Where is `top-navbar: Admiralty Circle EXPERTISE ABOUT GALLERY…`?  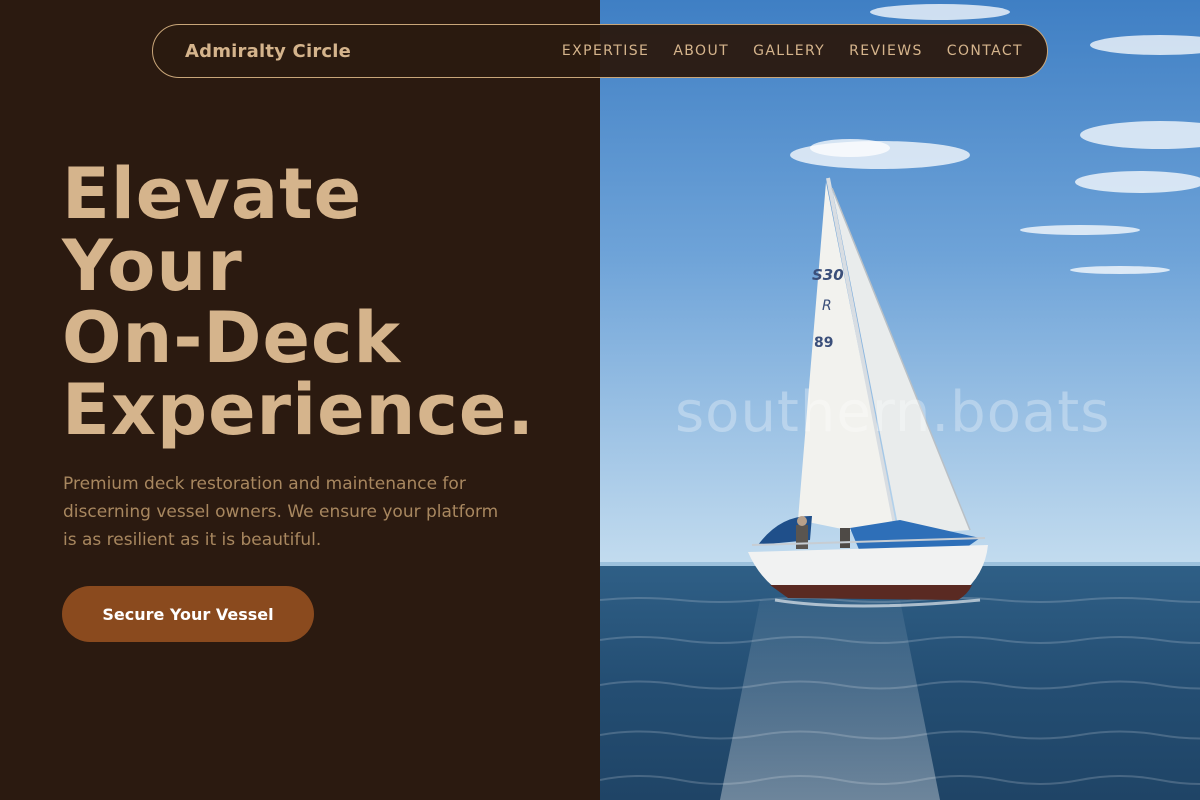 top-navbar: Admiralty Circle EXPERTISE ABOUT GALLERY… is located at coordinates (600, 51).